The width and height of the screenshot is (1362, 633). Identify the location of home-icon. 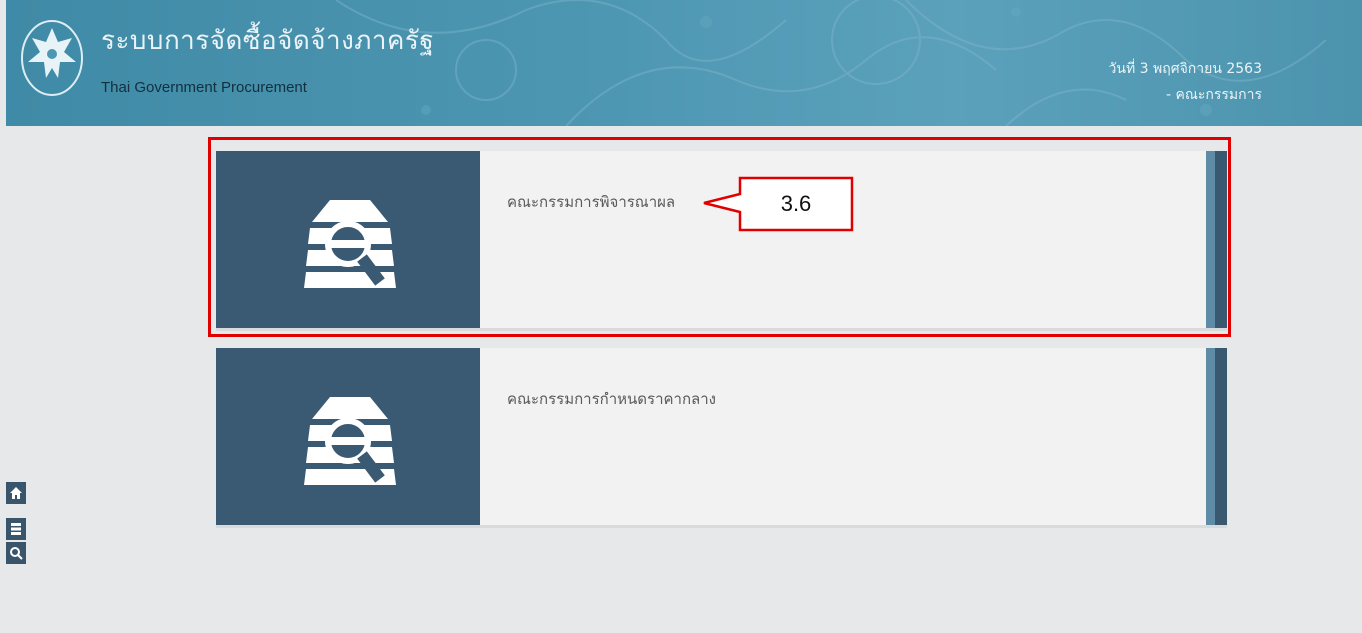
(16, 493).